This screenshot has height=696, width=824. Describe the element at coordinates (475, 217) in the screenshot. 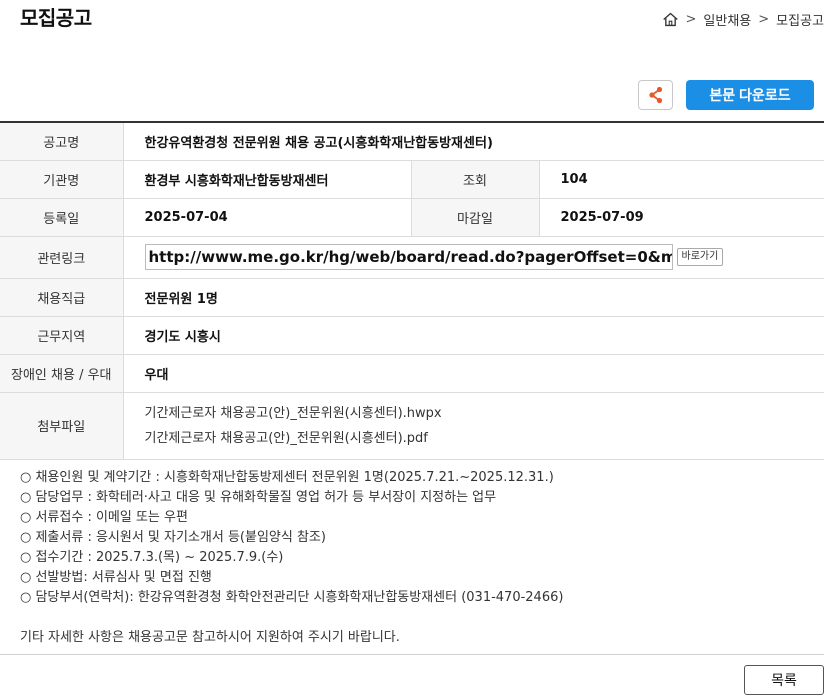

I see `deadline-label: 마감일` at that location.